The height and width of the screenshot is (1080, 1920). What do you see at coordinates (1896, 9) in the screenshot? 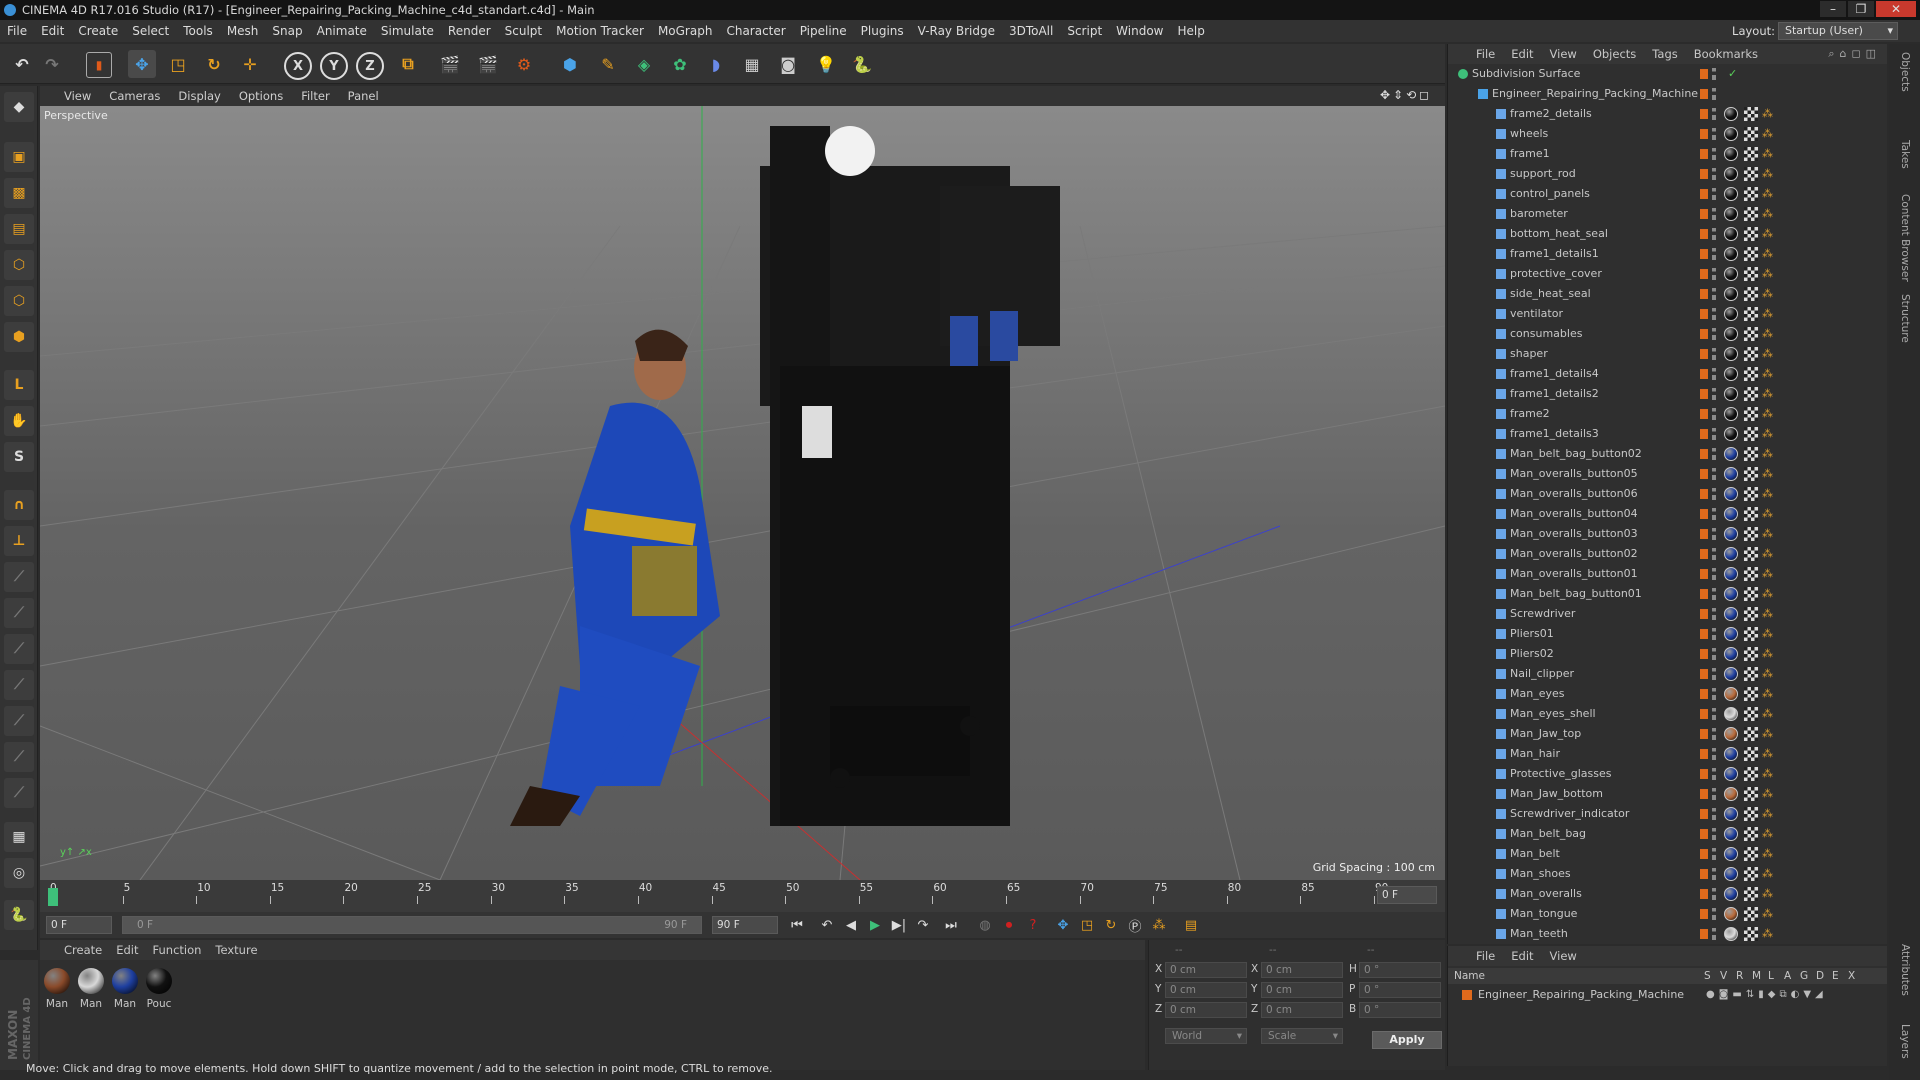
I see `close-button: ✕` at bounding box center [1896, 9].